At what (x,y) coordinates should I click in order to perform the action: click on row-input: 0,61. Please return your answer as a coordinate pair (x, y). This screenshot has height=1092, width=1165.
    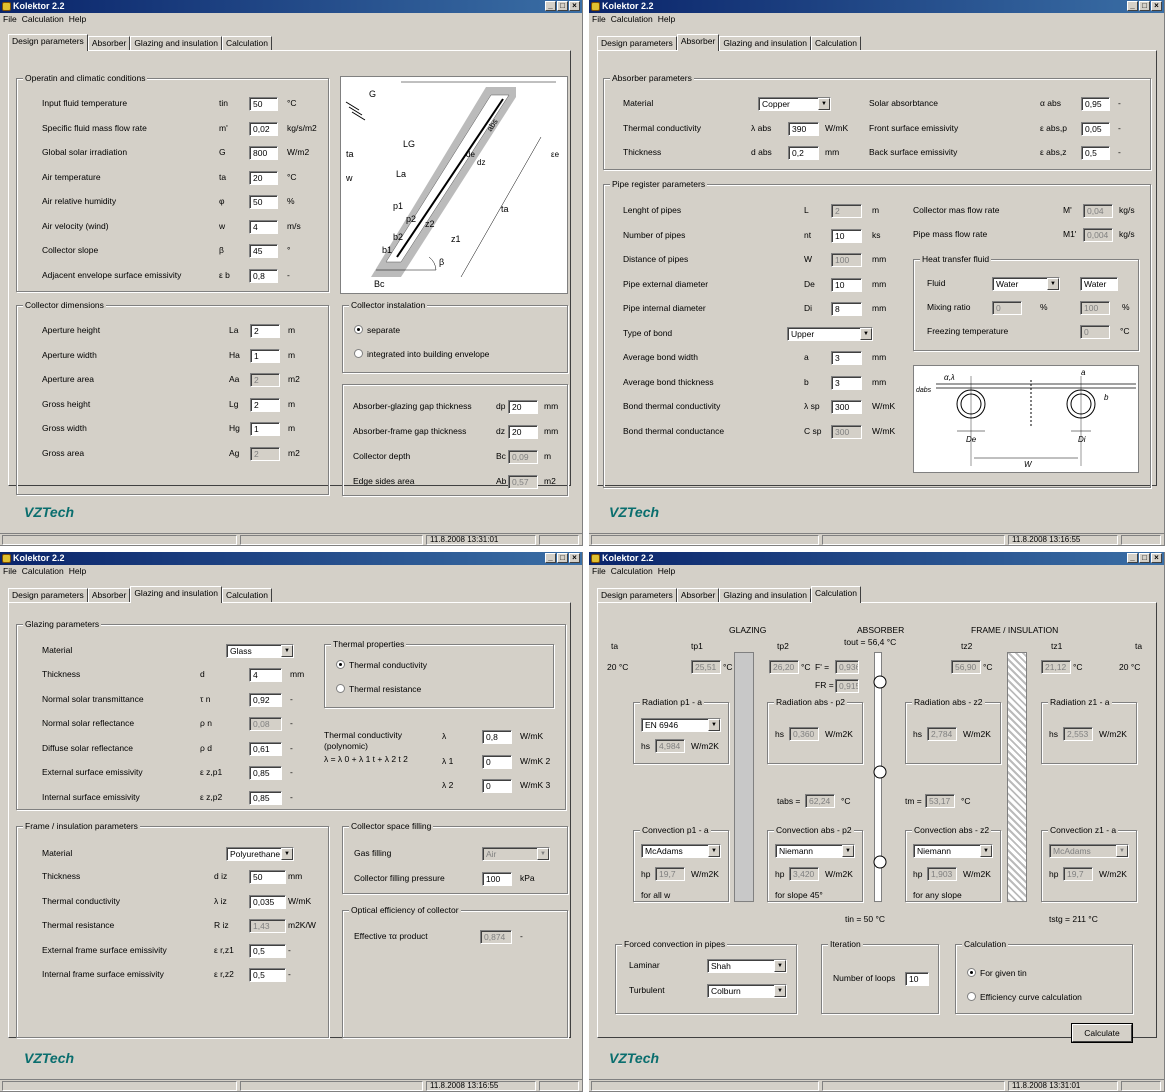
    Looking at the image, I should click on (265, 748).